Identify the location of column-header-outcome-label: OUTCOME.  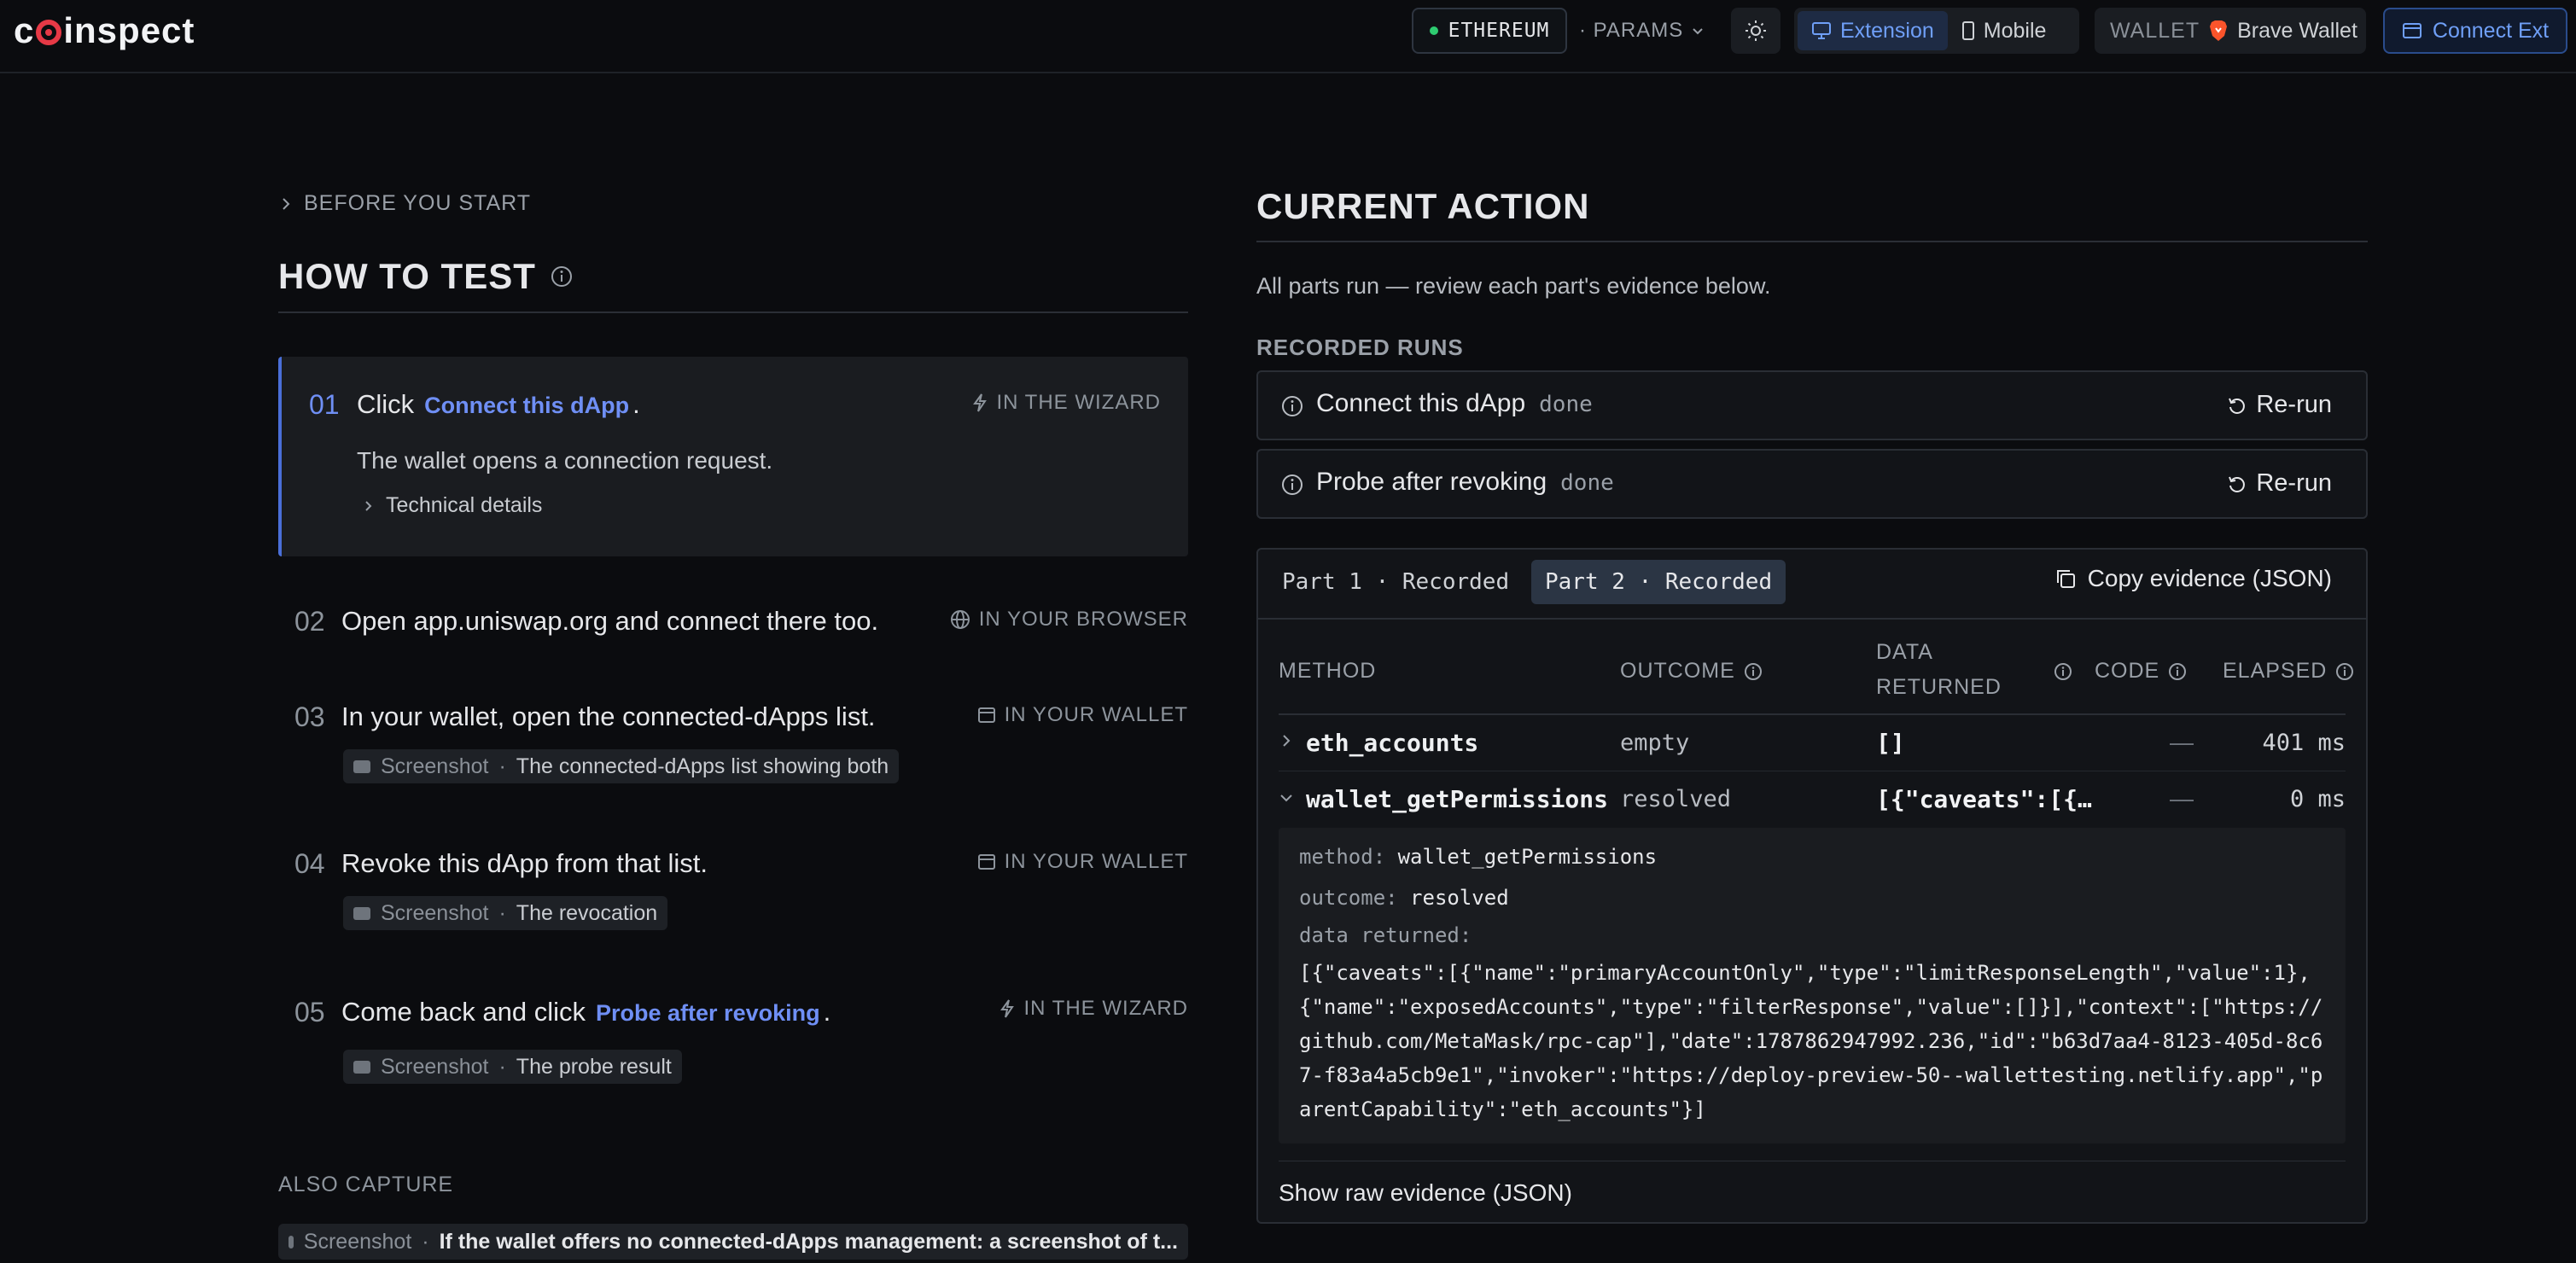
(1677, 671).